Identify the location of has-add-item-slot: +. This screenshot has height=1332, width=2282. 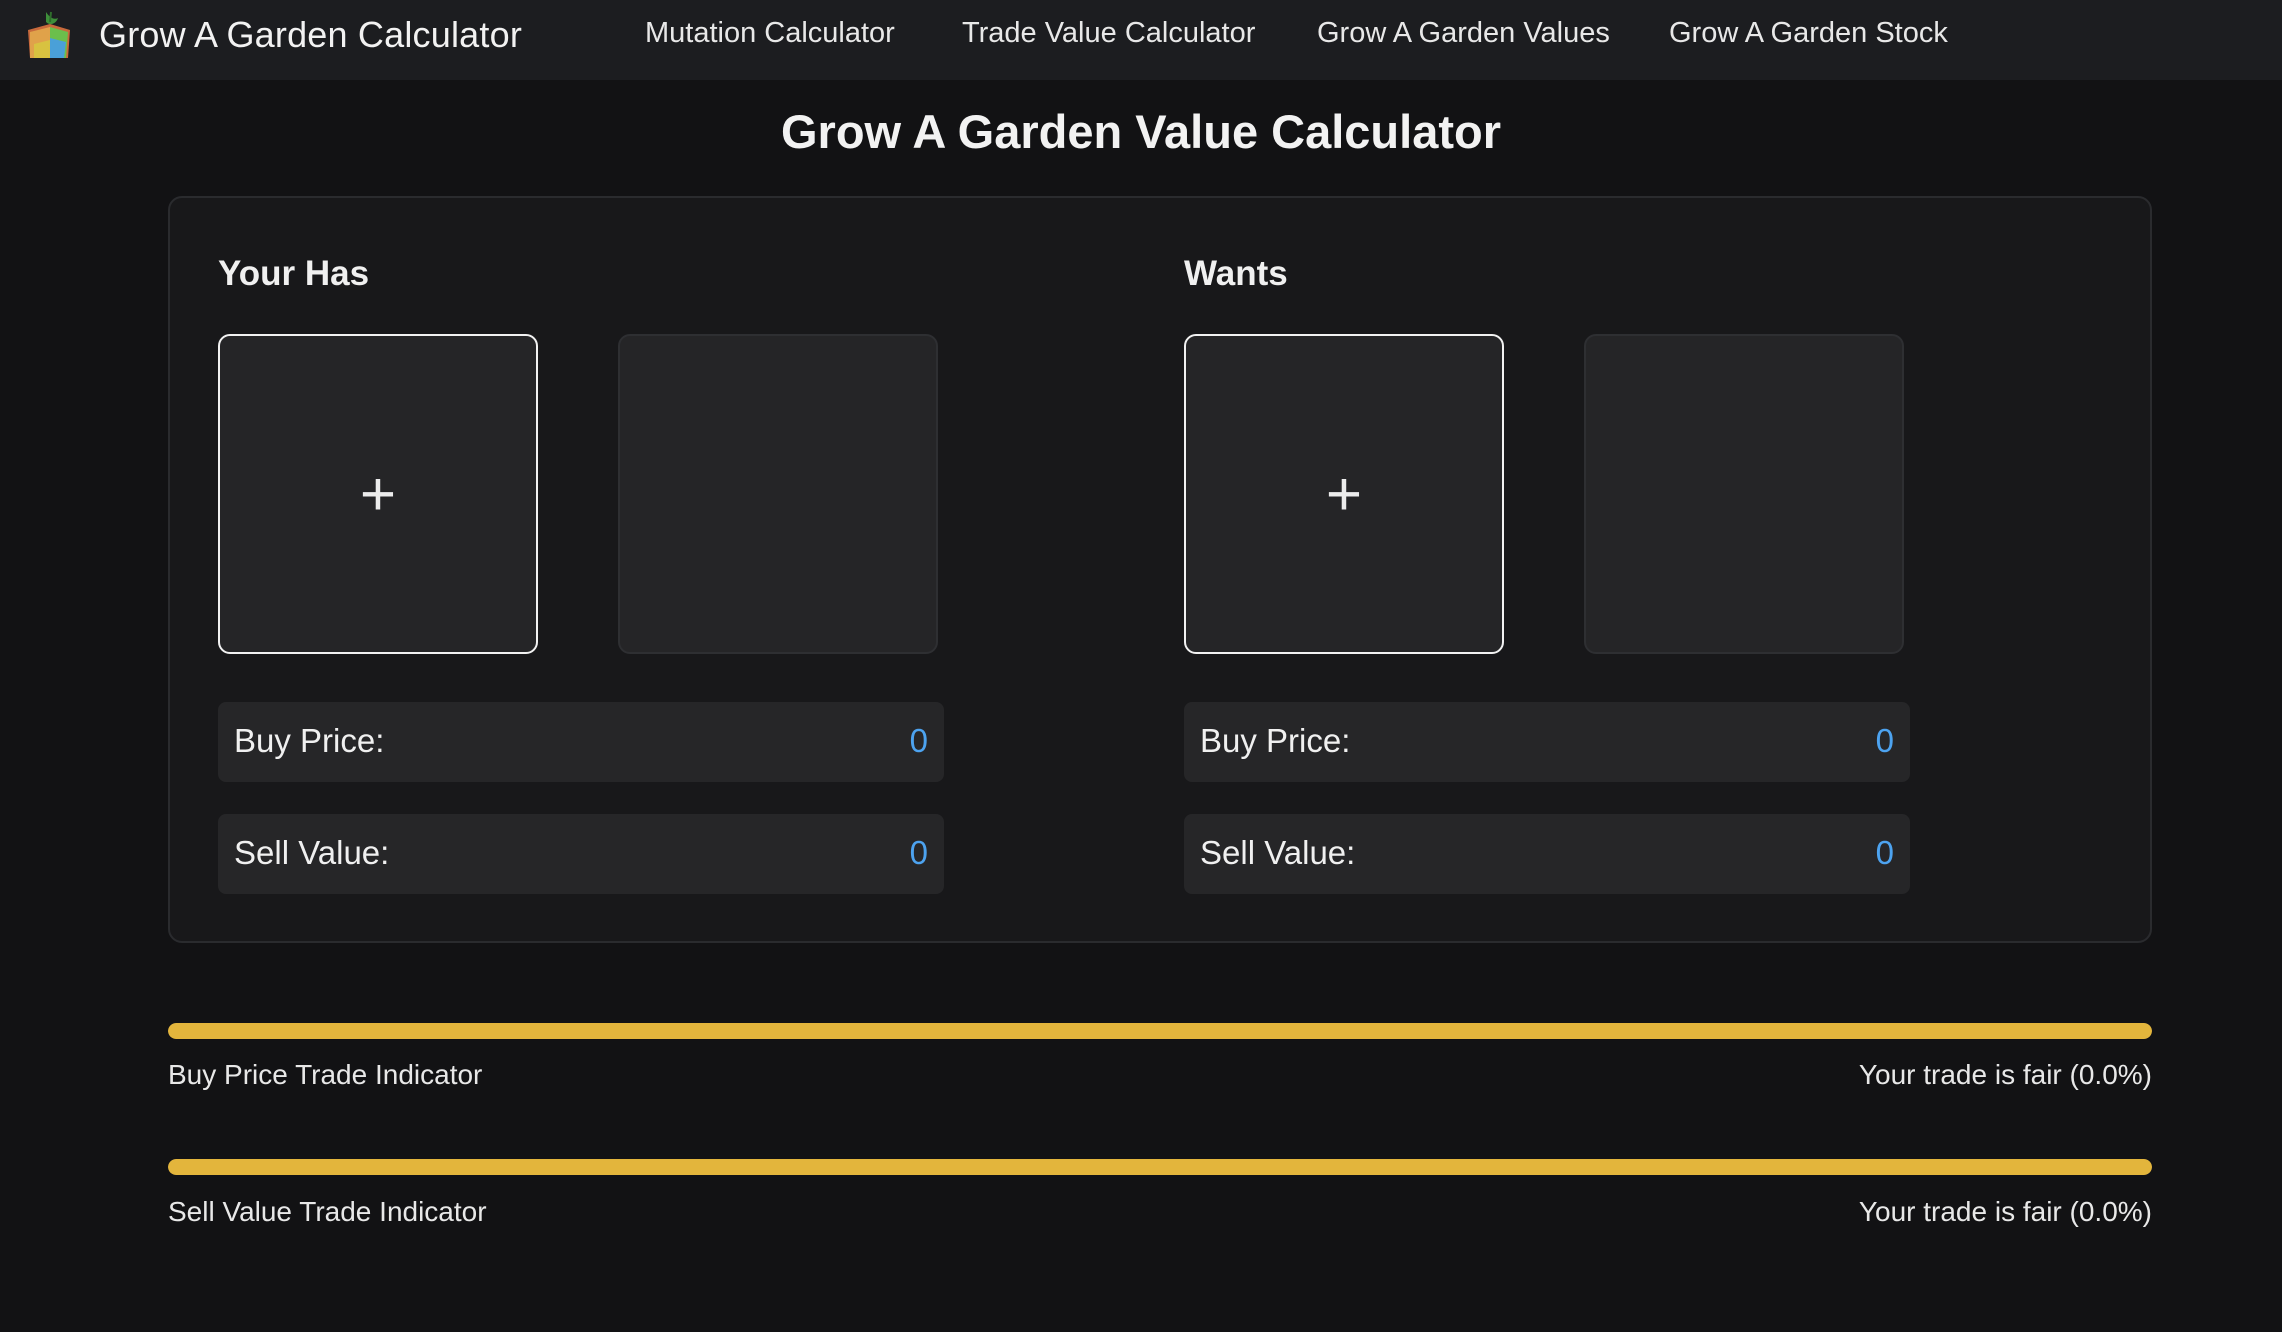
(378, 494).